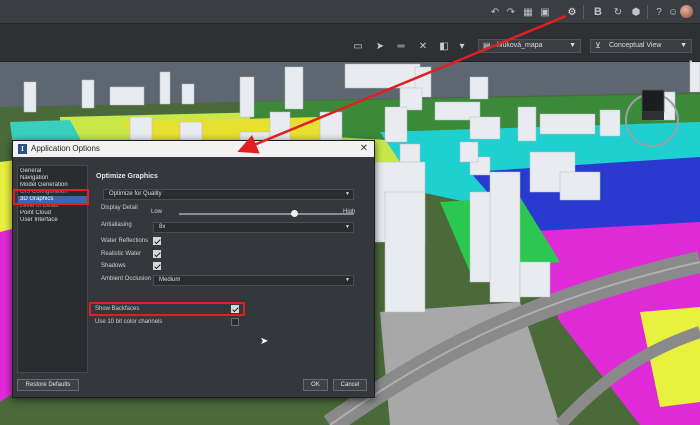 The image size is (700, 425). I want to click on grid-icon: ▦, so click(528, 12).